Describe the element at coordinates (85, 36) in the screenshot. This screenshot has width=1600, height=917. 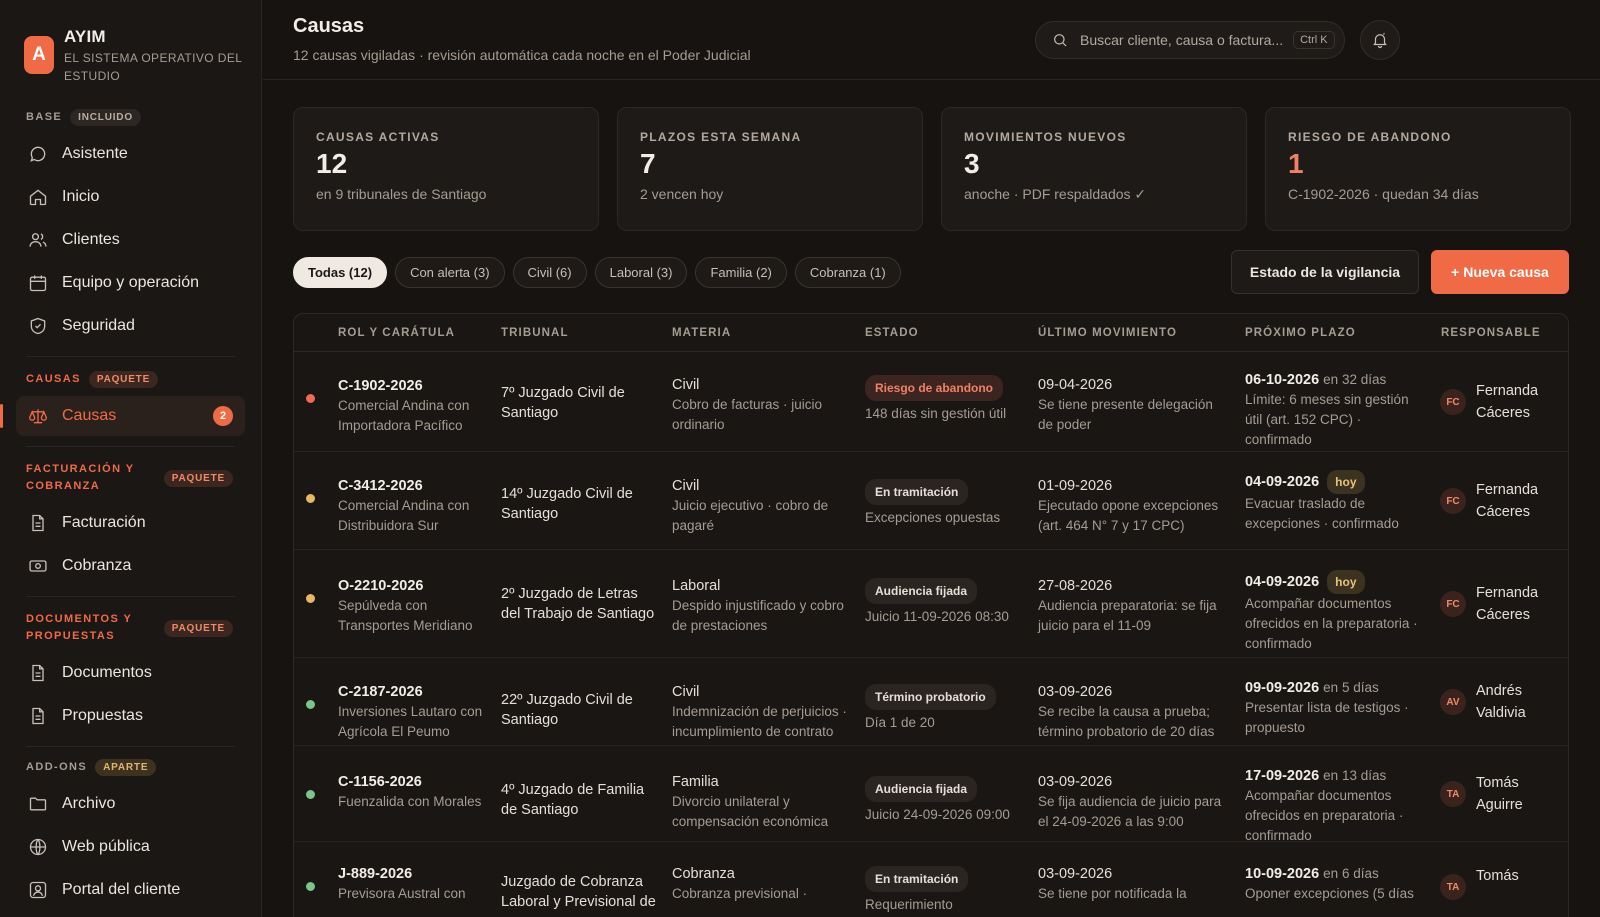
I see `brand-name: AYIM` at that location.